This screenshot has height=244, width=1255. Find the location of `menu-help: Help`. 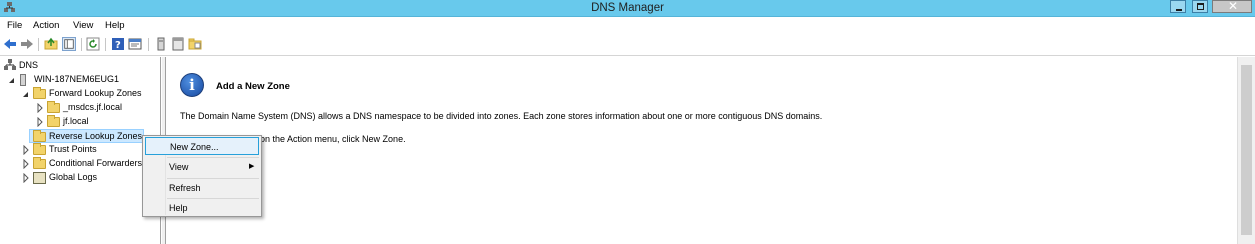

menu-help: Help is located at coordinates (115, 25).